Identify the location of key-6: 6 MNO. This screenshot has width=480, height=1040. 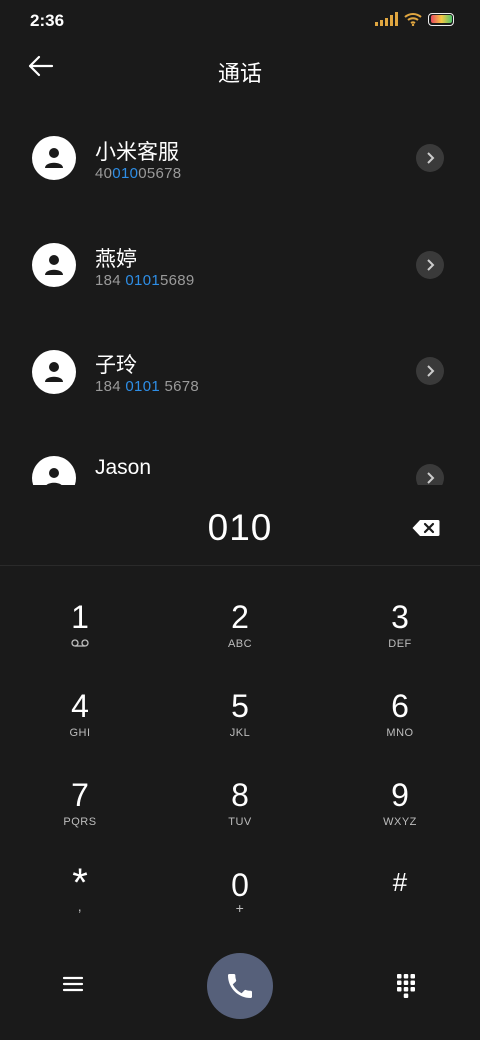
(400, 727).